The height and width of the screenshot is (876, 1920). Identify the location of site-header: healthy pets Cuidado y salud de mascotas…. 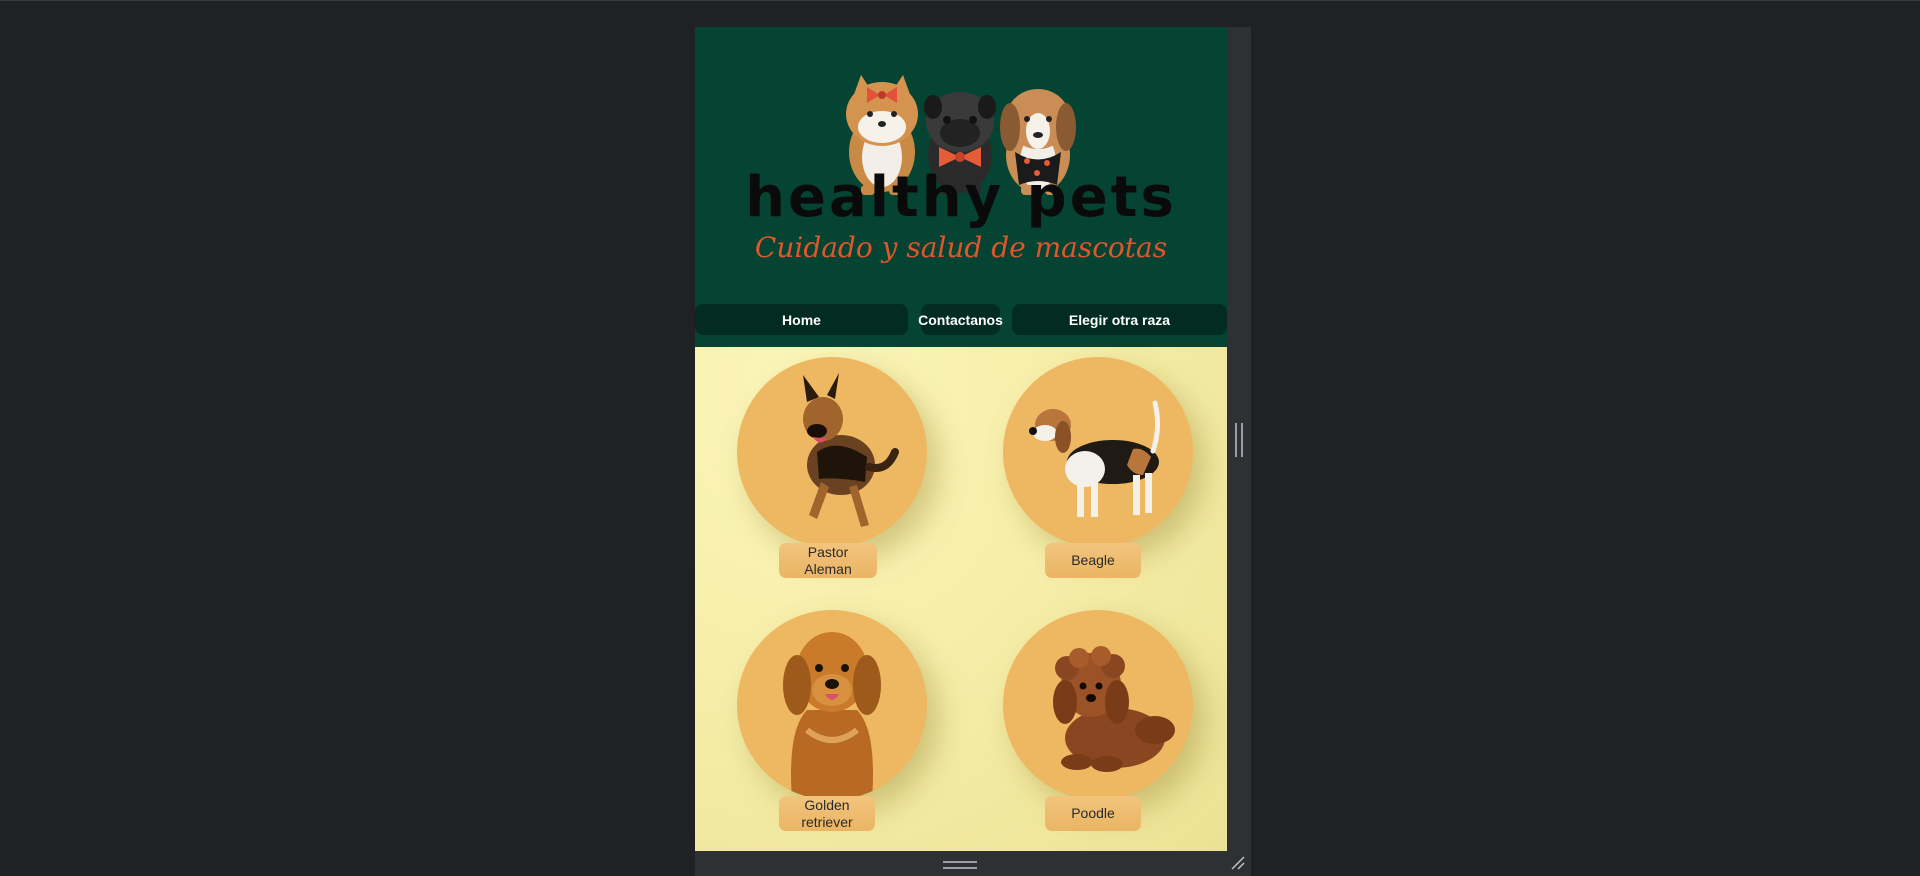
(961, 187).